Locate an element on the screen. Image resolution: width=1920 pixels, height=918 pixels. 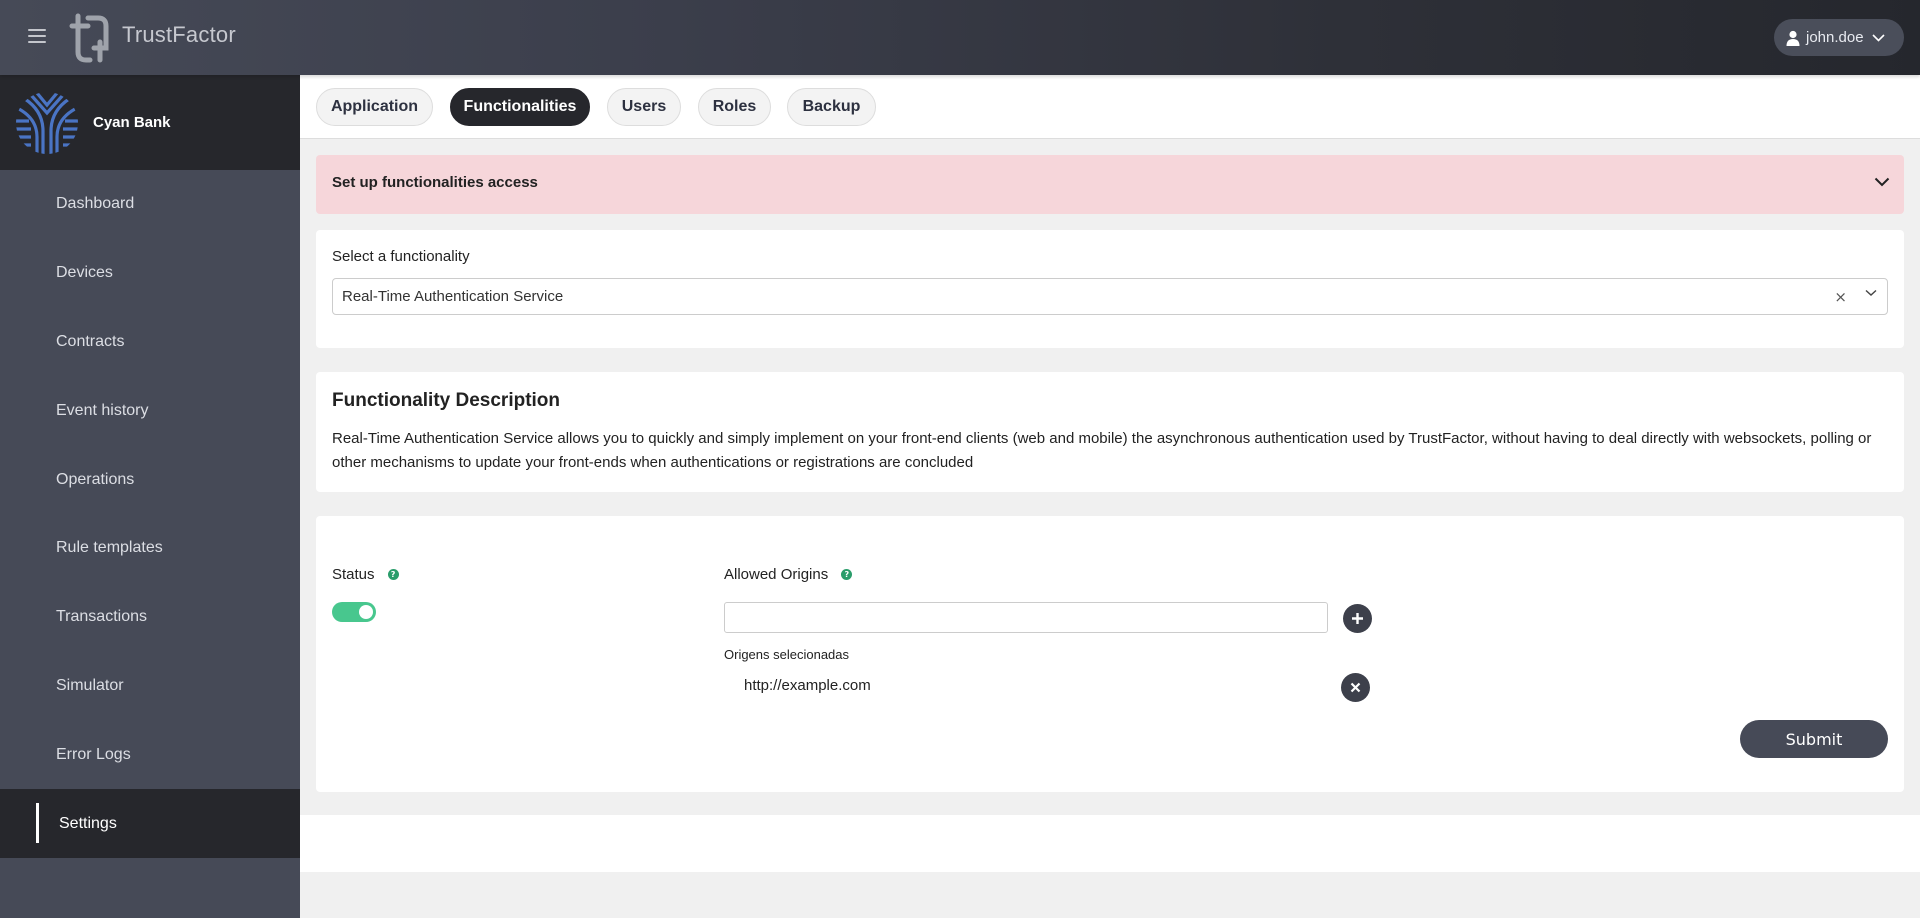
cyan-bank-logo-icon is located at coordinates (47, 122).